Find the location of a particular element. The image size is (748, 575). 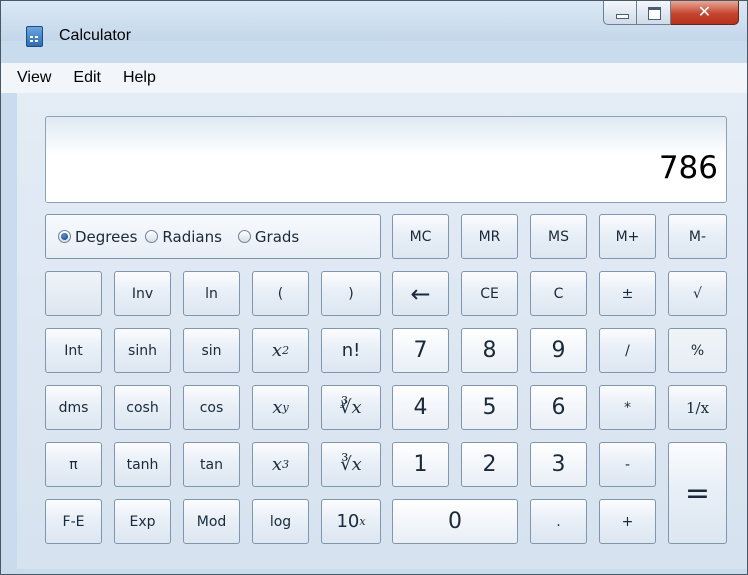

window-controls: ✕ is located at coordinates (671, 13).